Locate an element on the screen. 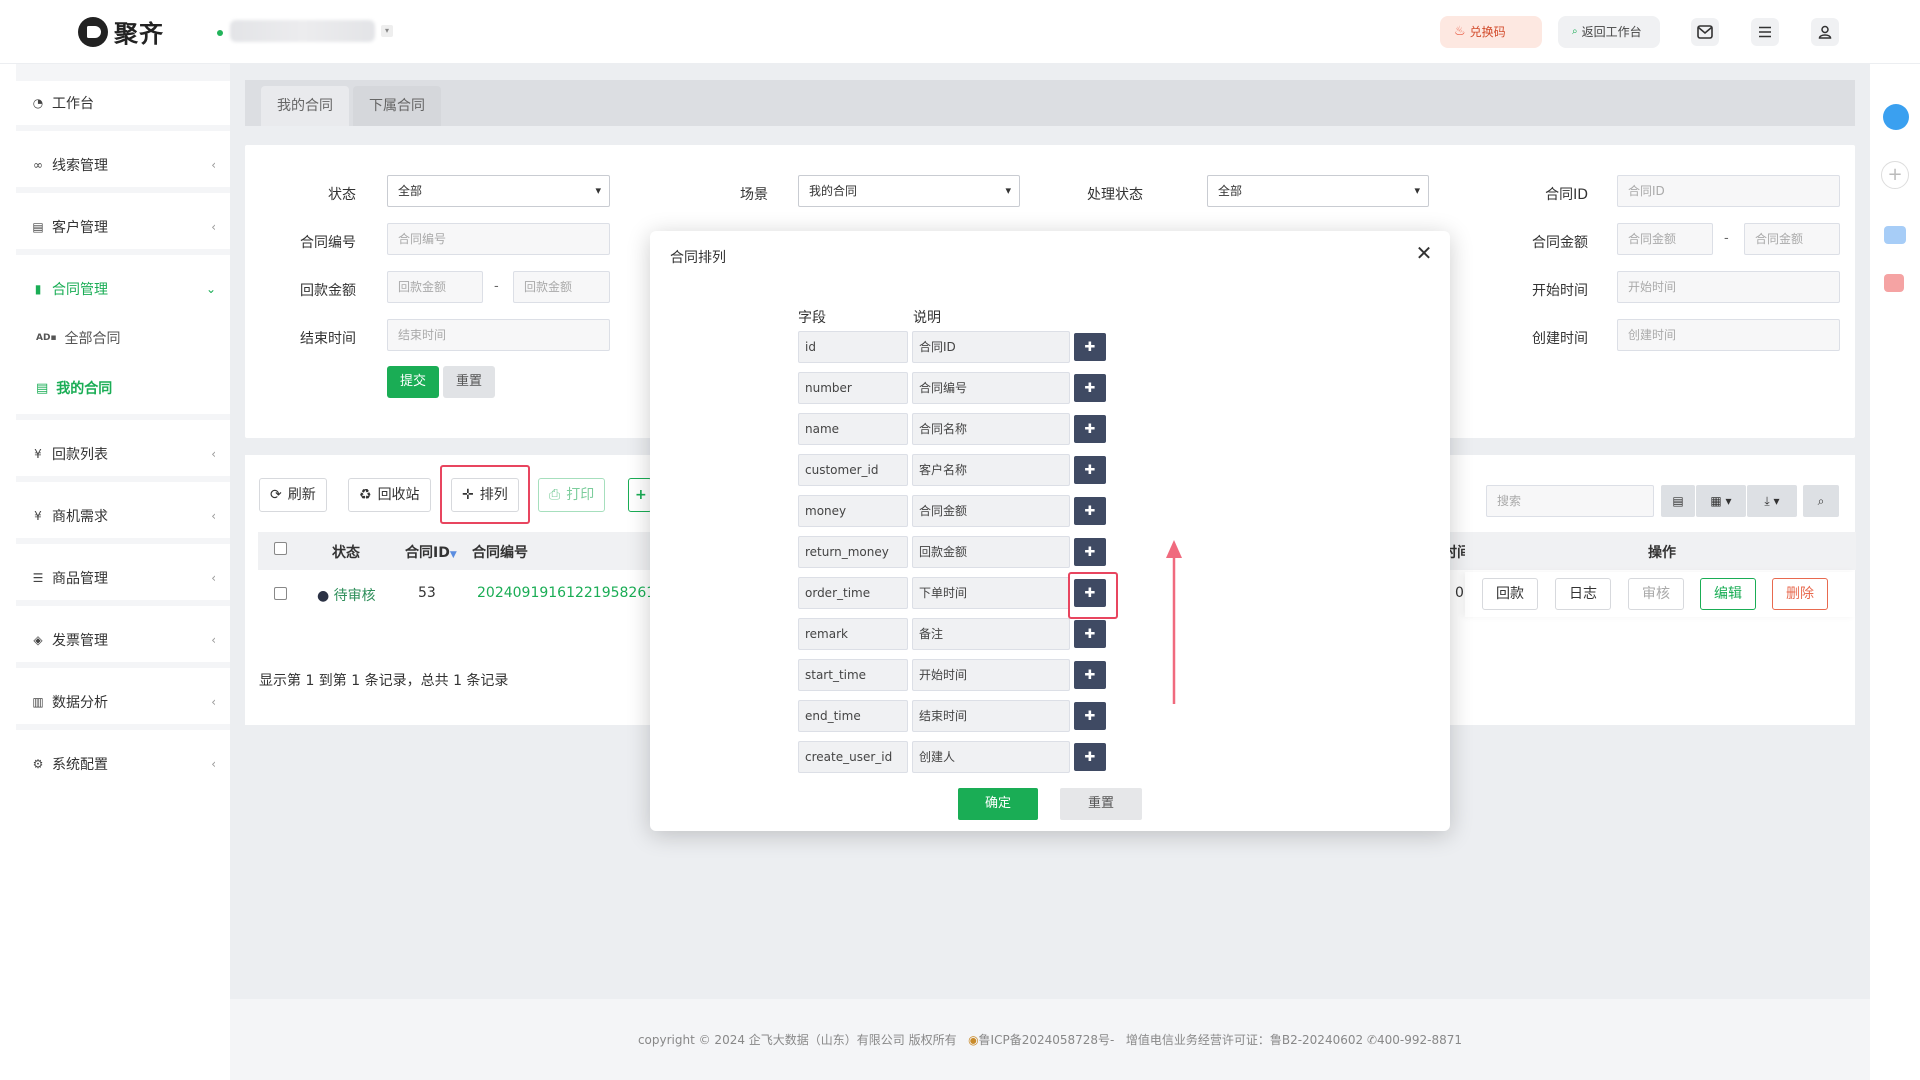 Image resolution: width=1920 pixels, height=1080 pixels. field-name-box: customer_id is located at coordinates (853, 470).